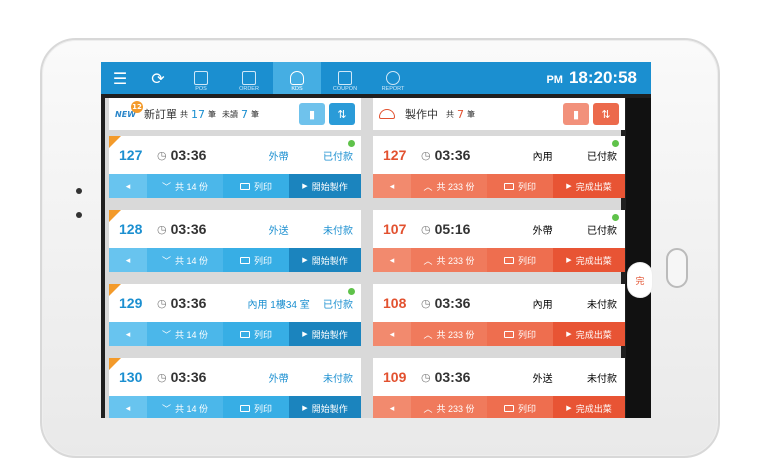 The width and height of the screenshot is (760, 458). Describe the element at coordinates (640, 280) in the screenshot. I see `side-complete-tab: 完` at that location.